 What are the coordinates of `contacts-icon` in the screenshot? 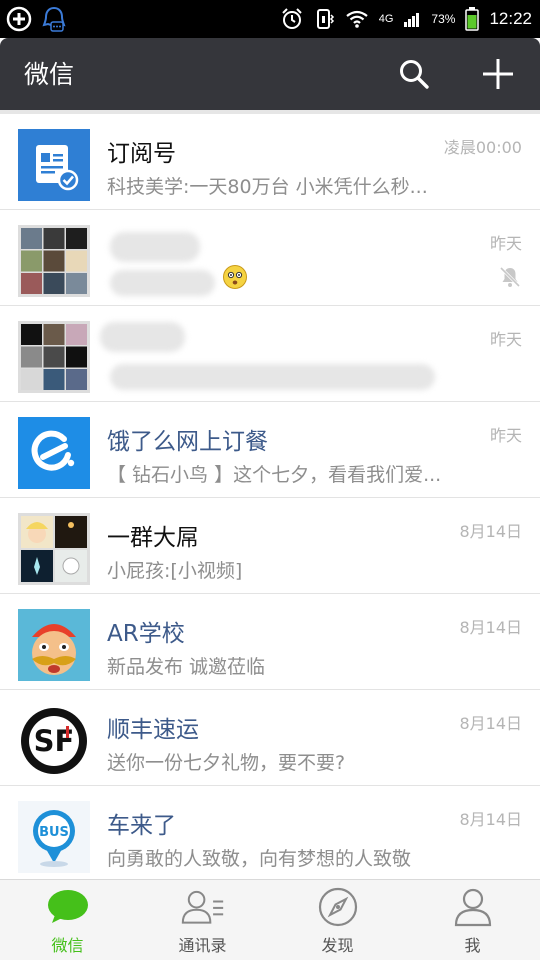 It's located at (203, 907).